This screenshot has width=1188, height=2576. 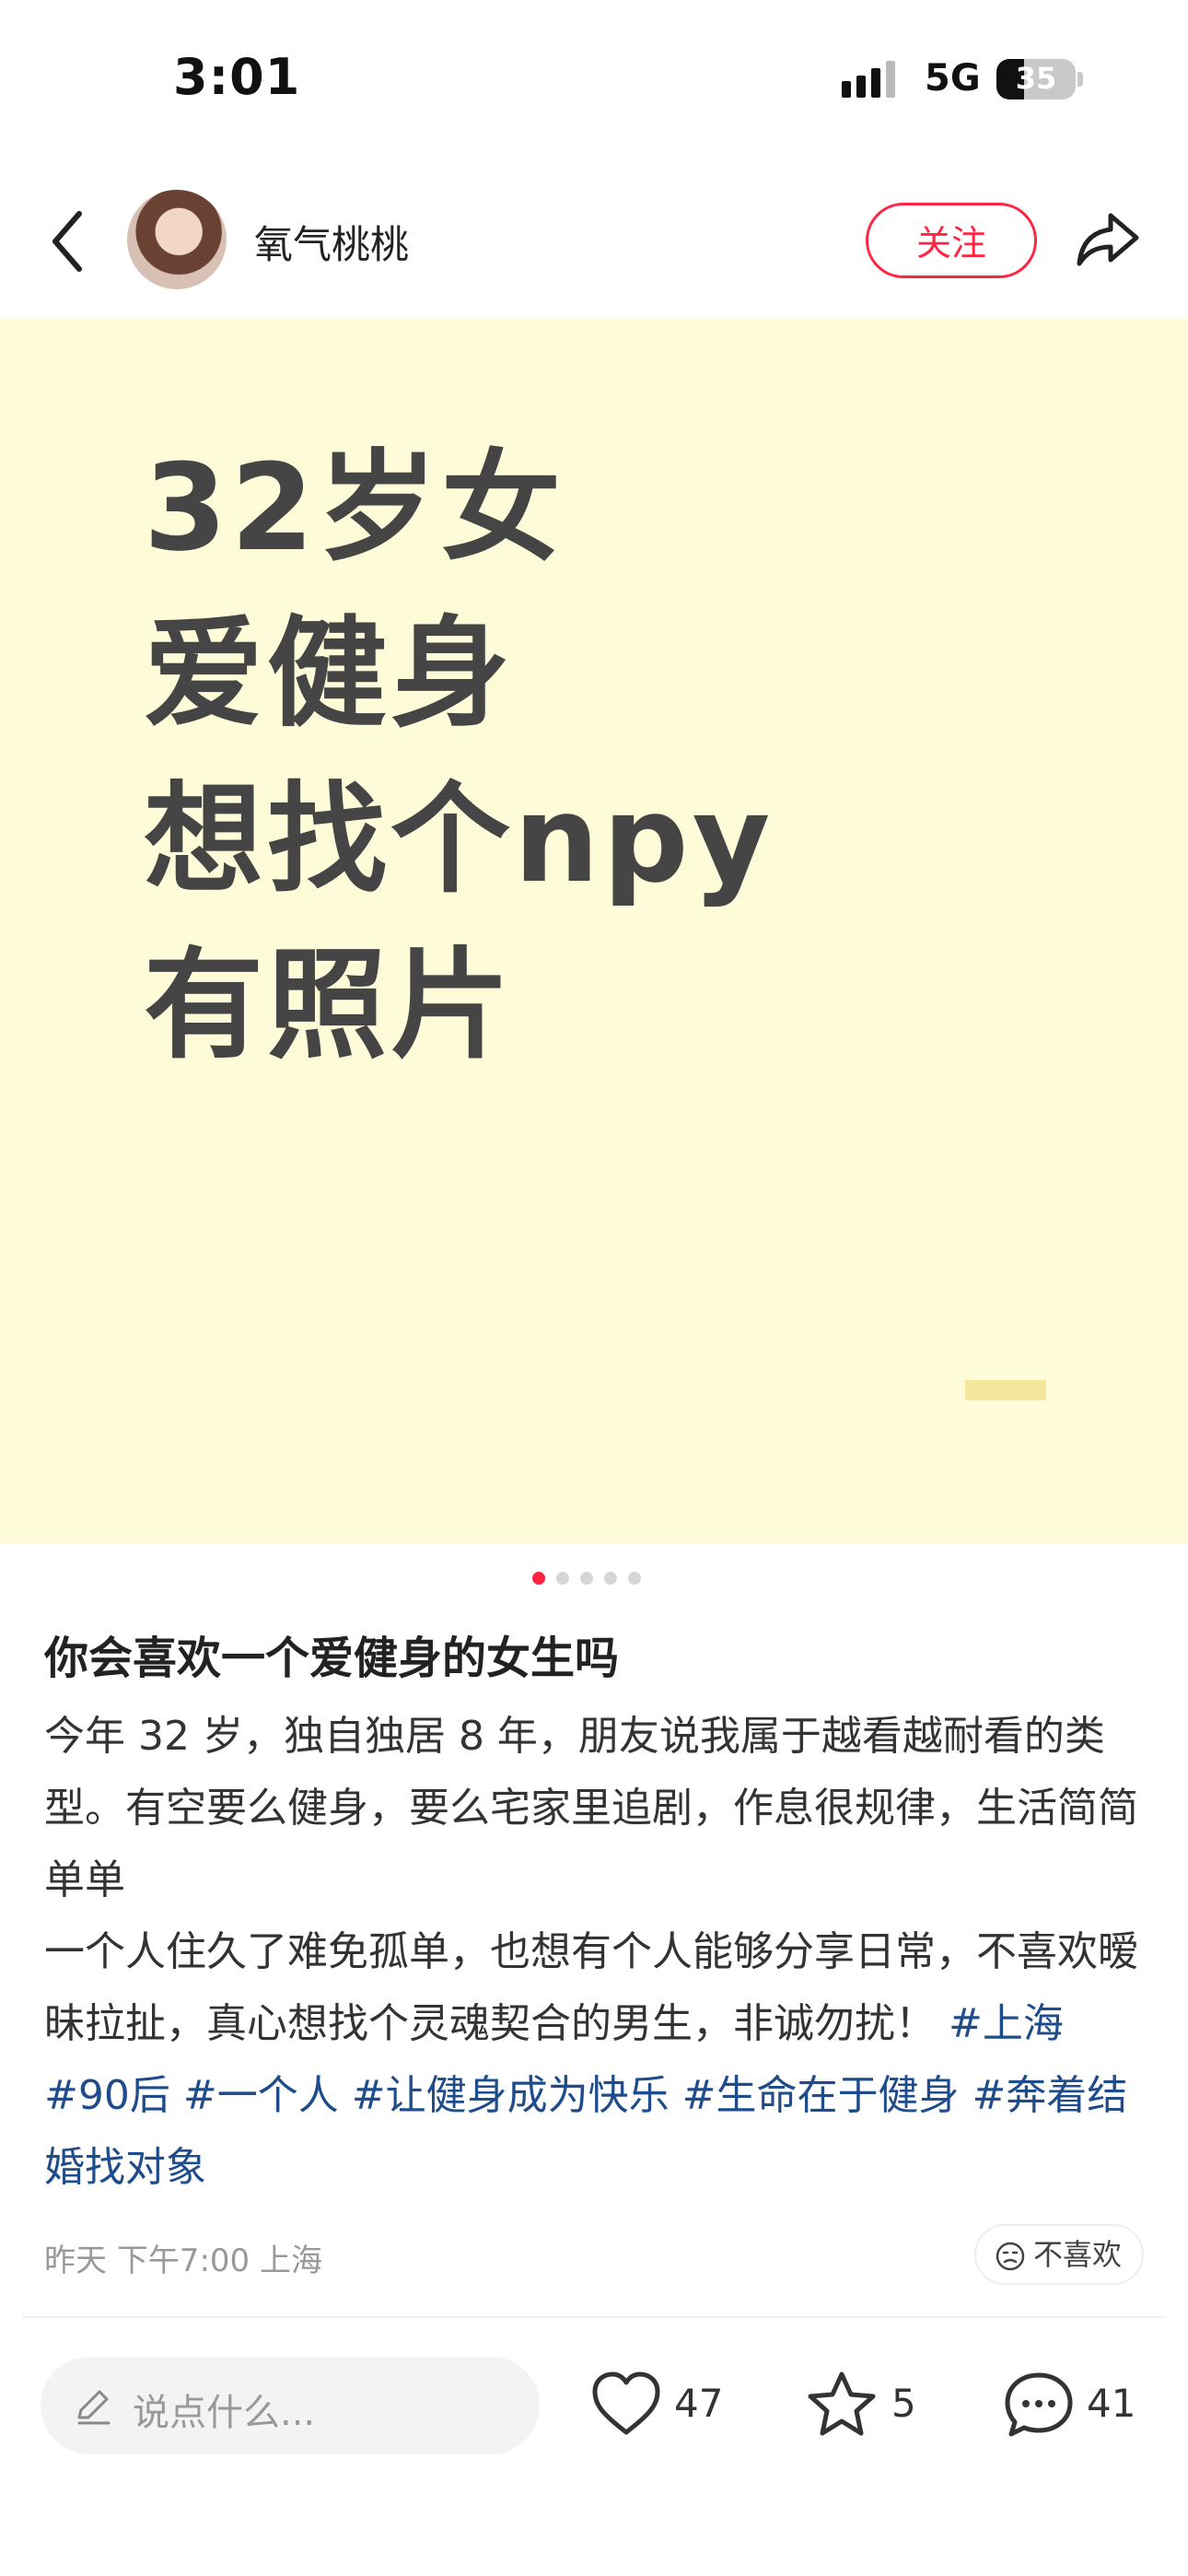 What do you see at coordinates (626, 2403) in the screenshot?
I see `heart-icon` at bounding box center [626, 2403].